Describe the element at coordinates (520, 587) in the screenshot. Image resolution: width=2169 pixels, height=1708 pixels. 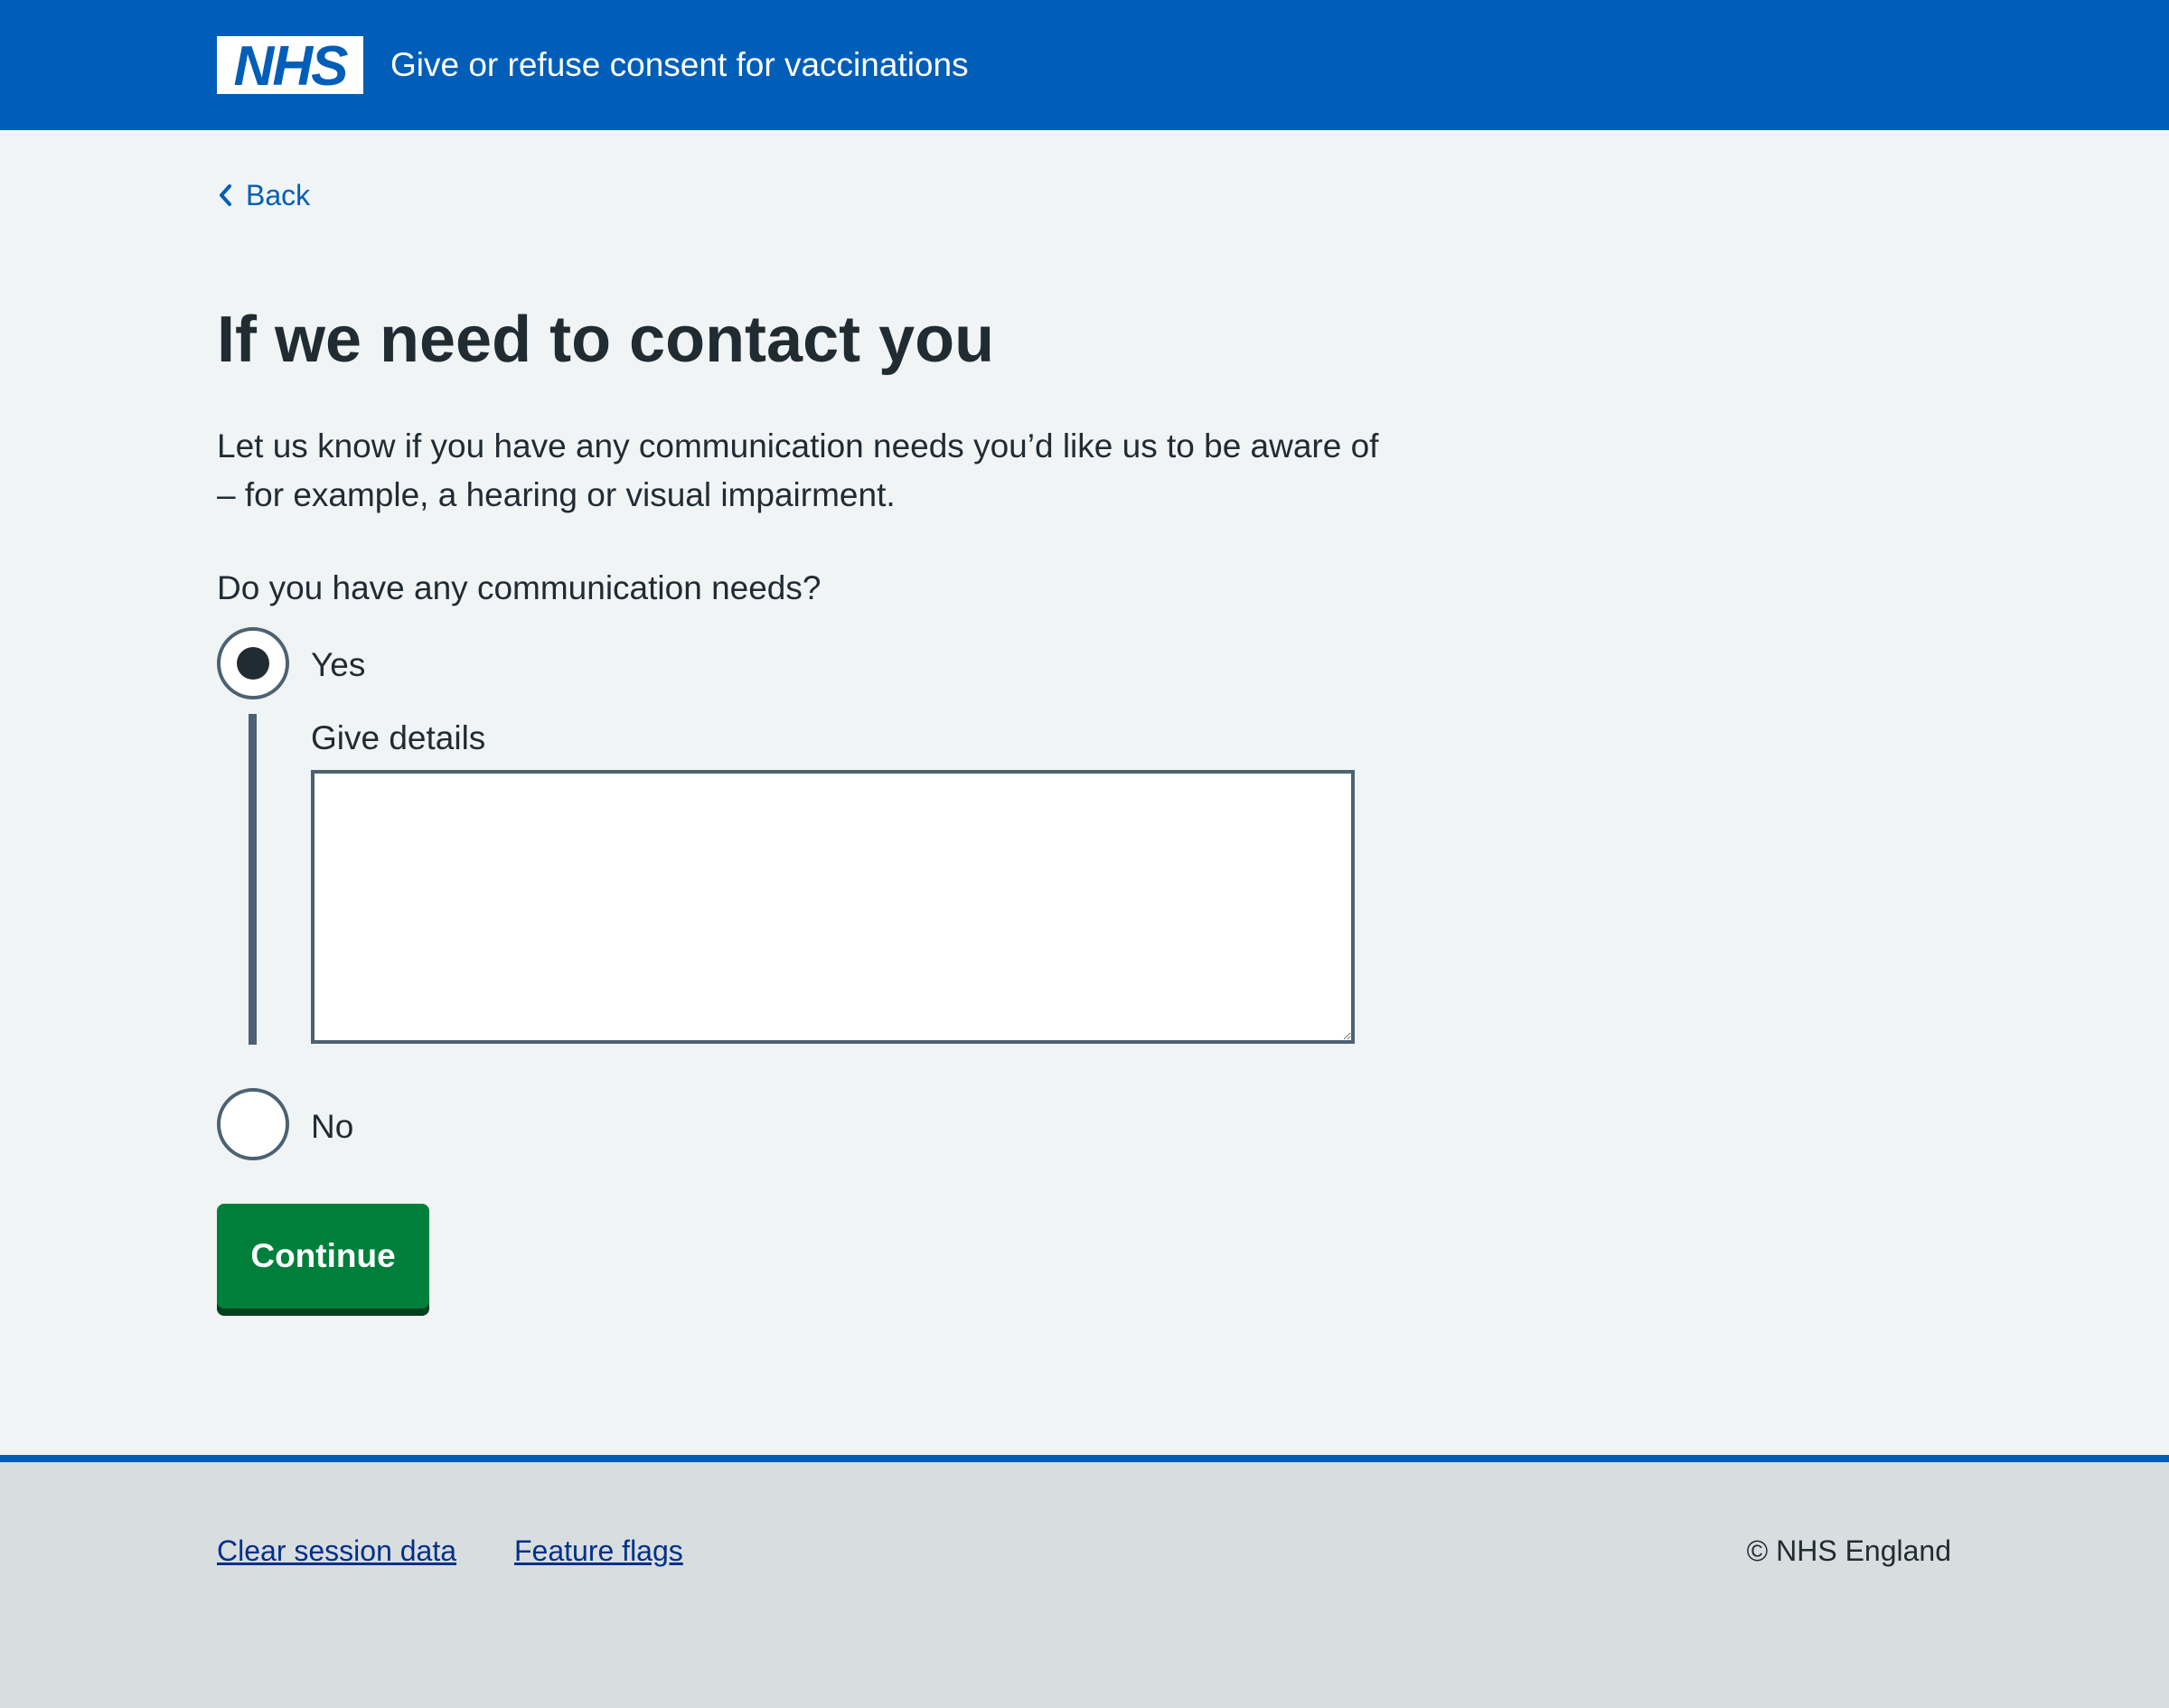
I see `question-legend: Do you have any communication needs?` at that location.